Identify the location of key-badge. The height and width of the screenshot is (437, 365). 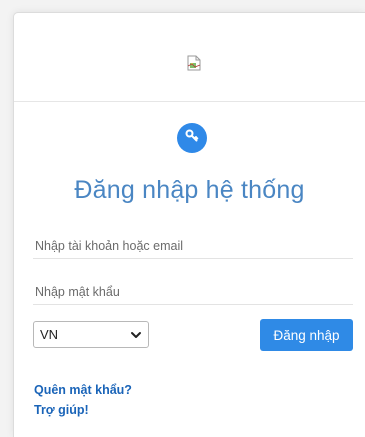
(192, 138).